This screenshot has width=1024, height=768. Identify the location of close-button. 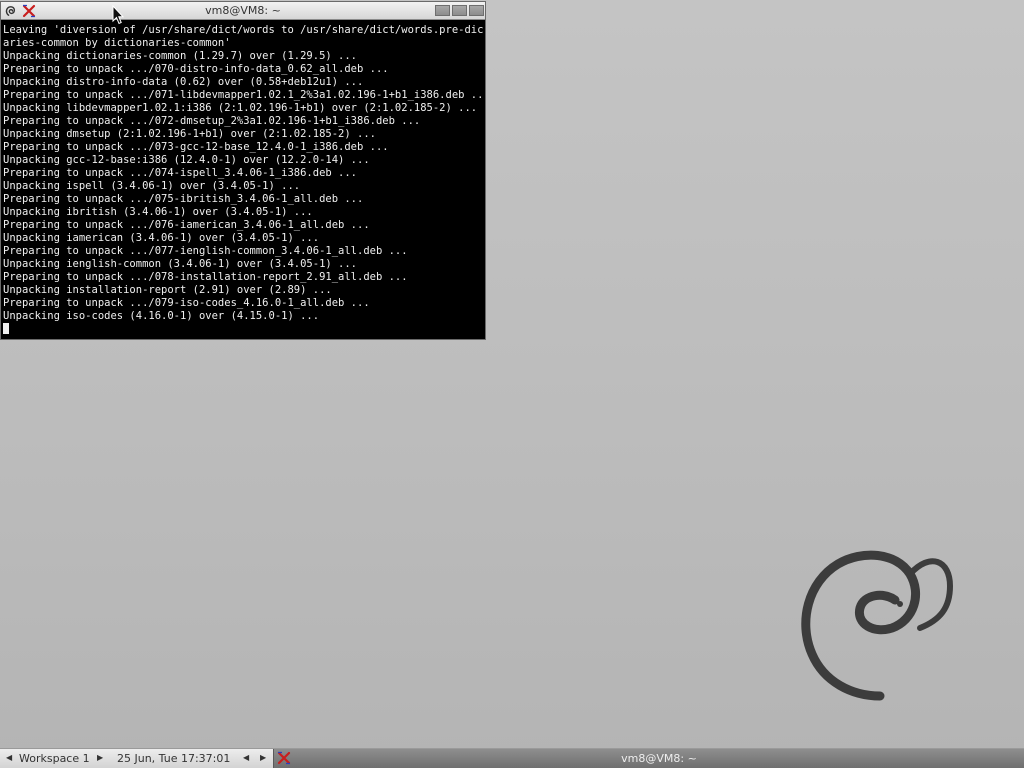
(476, 10).